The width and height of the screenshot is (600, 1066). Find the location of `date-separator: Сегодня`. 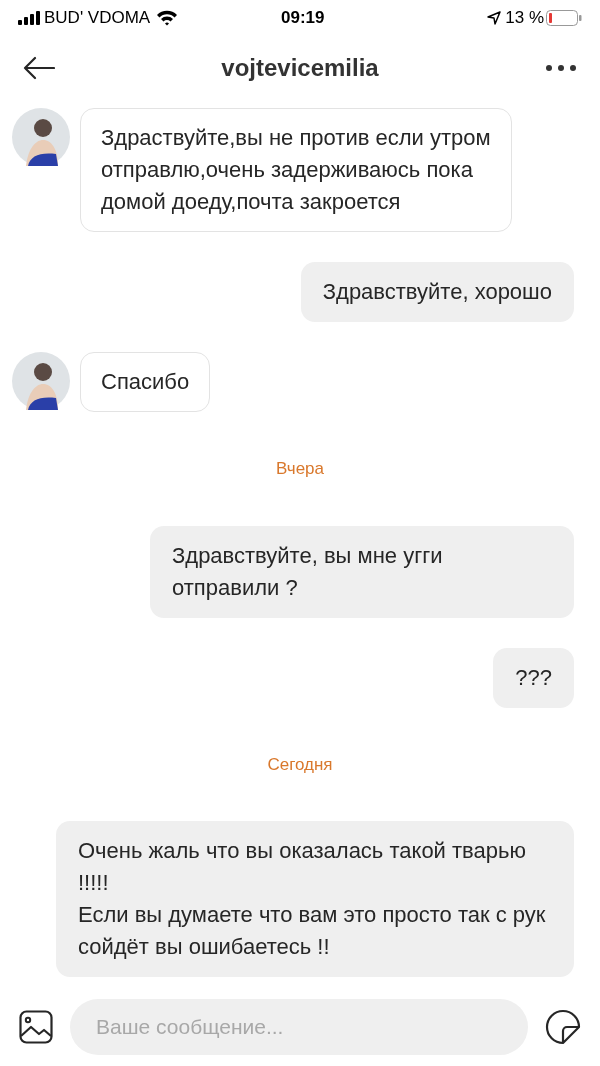

date-separator: Сегодня is located at coordinates (300, 764).